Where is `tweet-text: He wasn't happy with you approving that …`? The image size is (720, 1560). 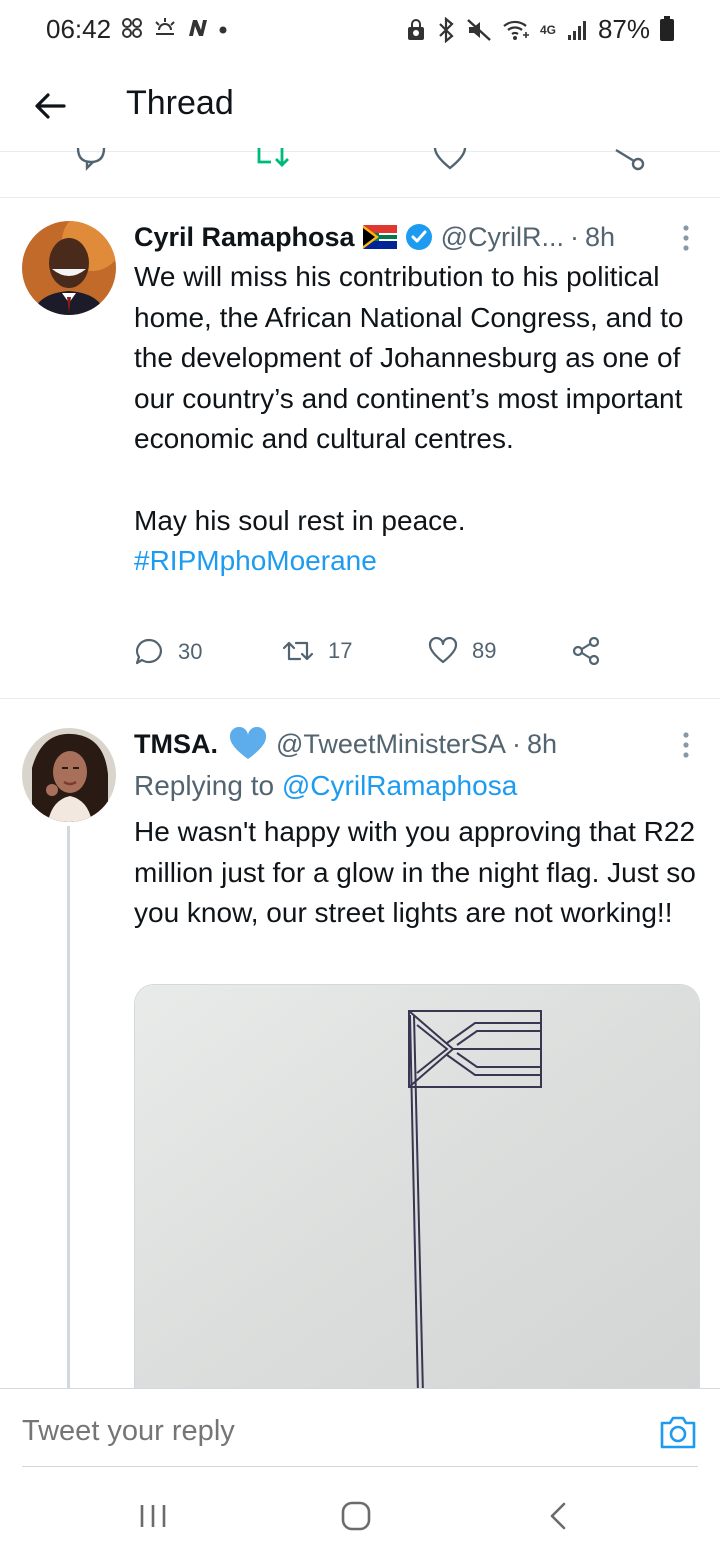 tweet-text: He wasn't happy with you approving that … is located at coordinates (419, 872).